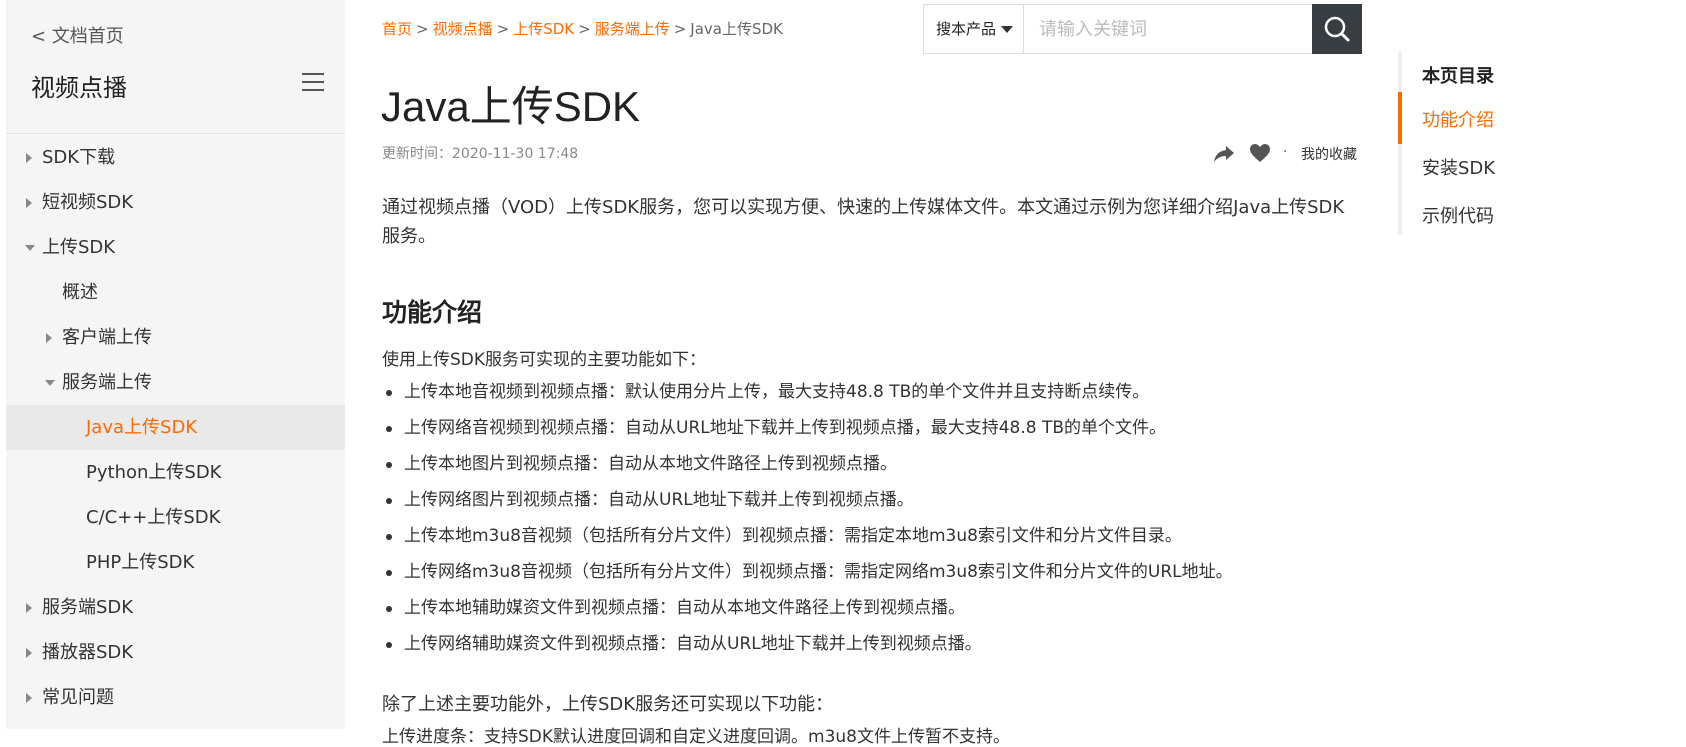  What do you see at coordinates (175, 157) in the screenshot?
I see `sidebar-item-sdk-download: SDK下载` at bounding box center [175, 157].